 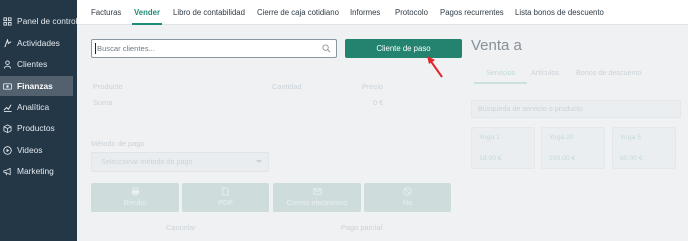 I want to click on sidebar-item-clients: Clientes, so click(x=37, y=64).